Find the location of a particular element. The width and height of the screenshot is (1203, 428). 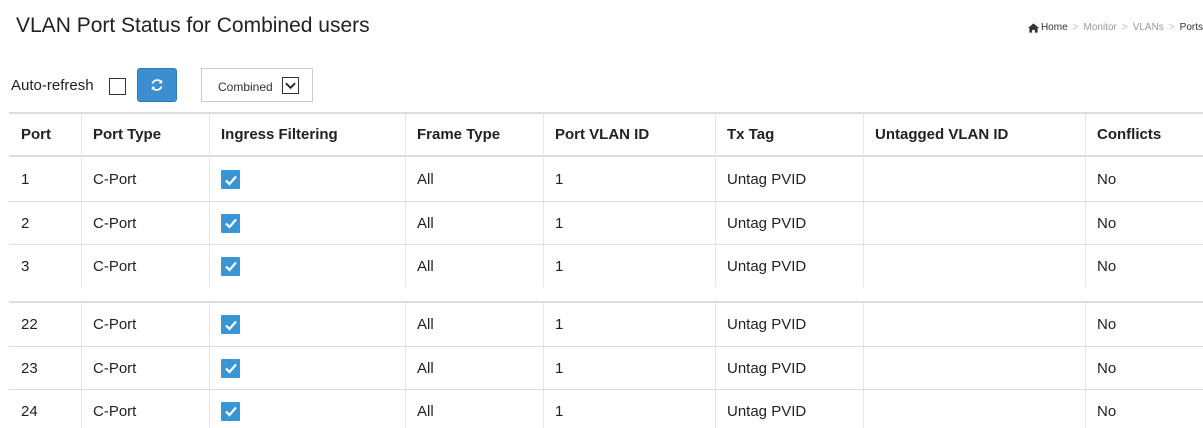

table-gap-divider is located at coordinates (606, 302).